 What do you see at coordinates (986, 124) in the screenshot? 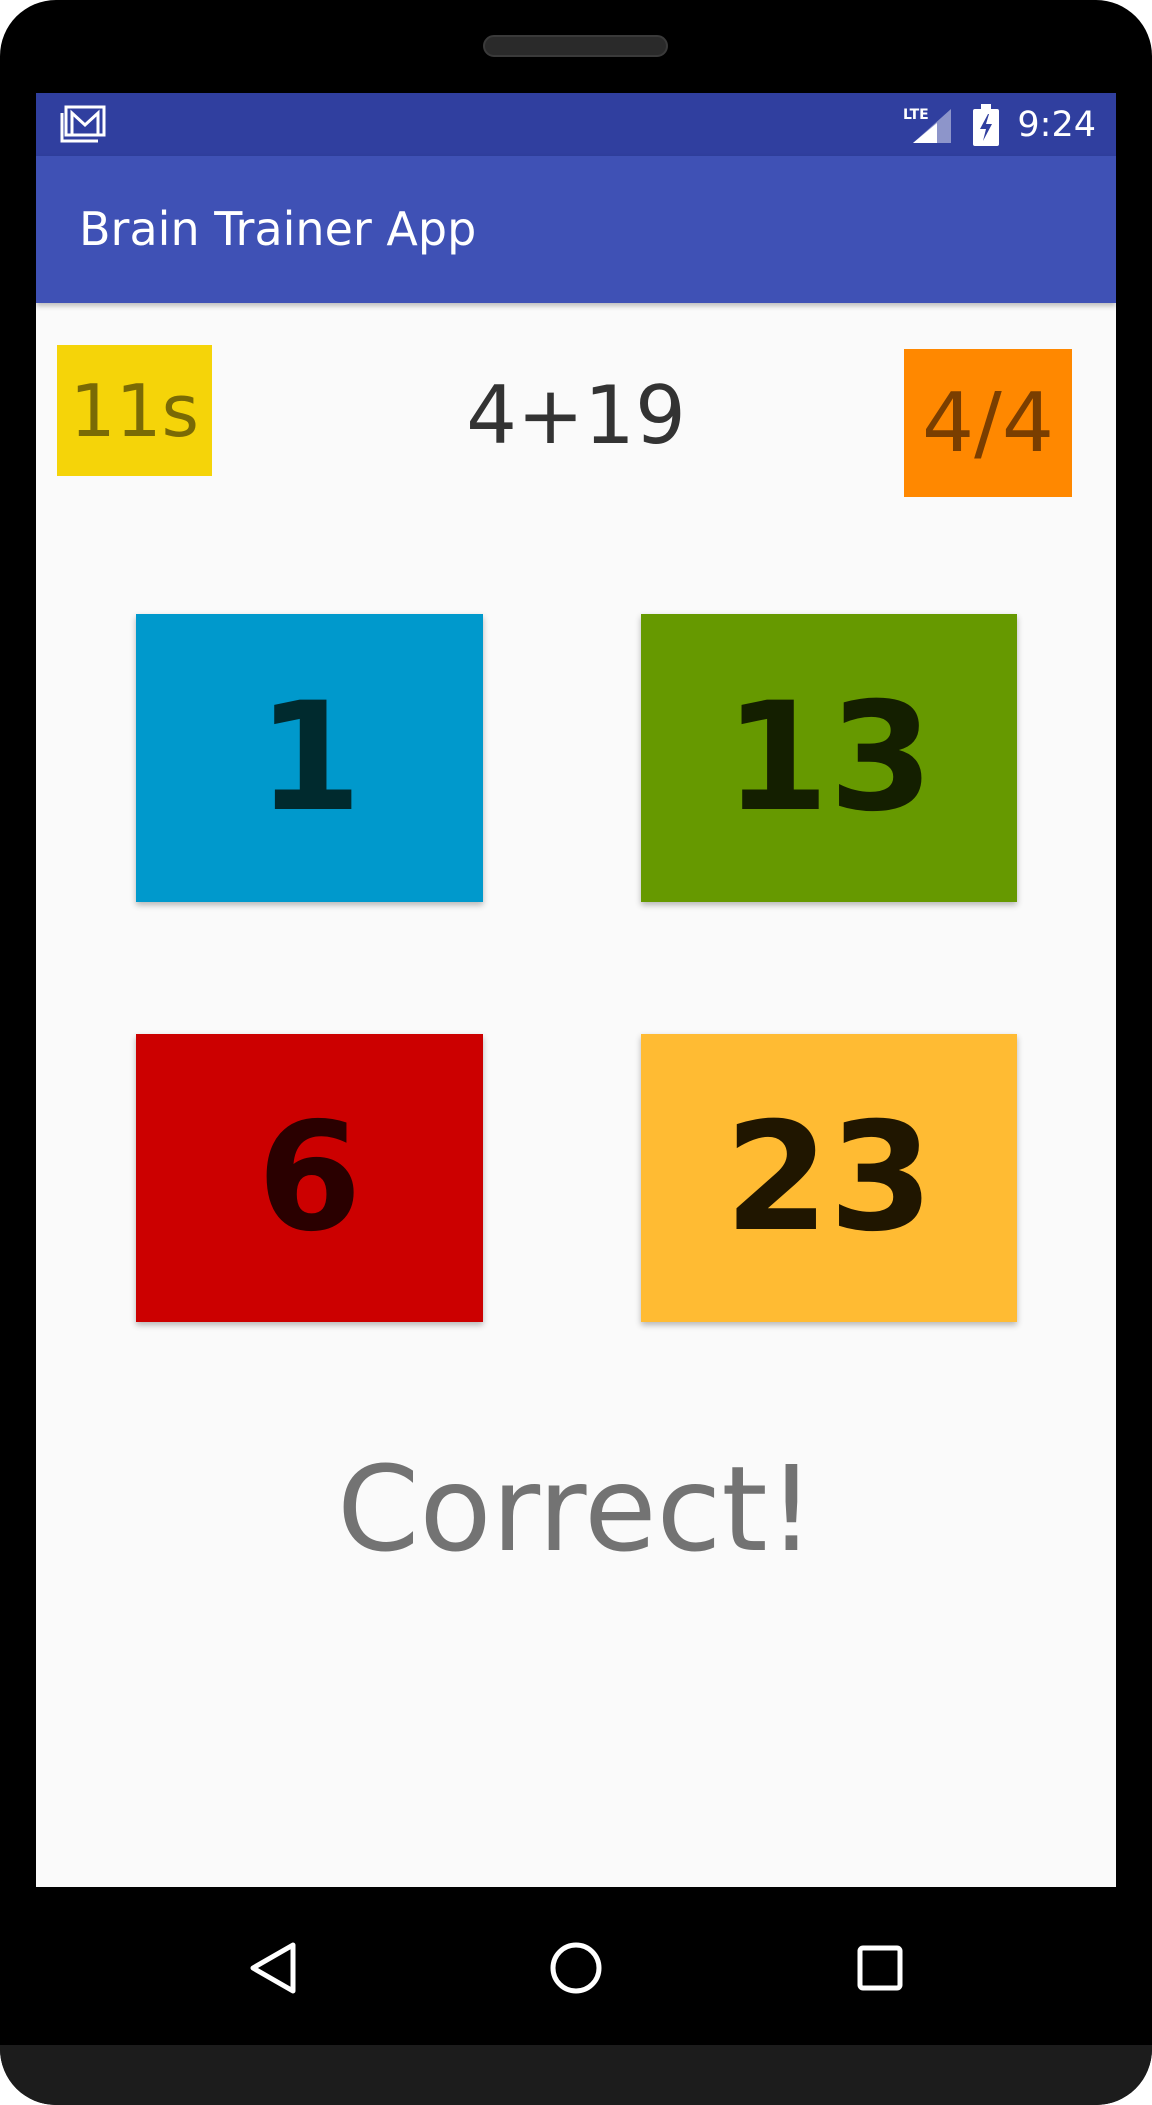
I see `battery-charging-icon` at bounding box center [986, 124].